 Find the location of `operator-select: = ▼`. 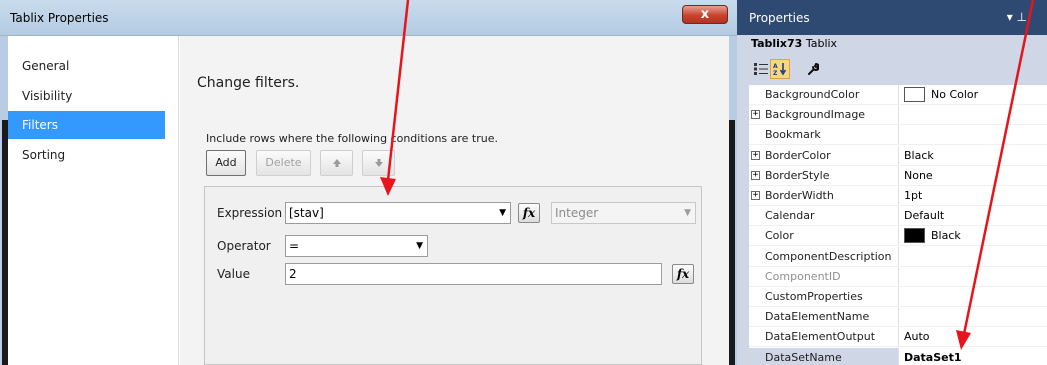

operator-select: = ▼ is located at coordinates (356, 246).